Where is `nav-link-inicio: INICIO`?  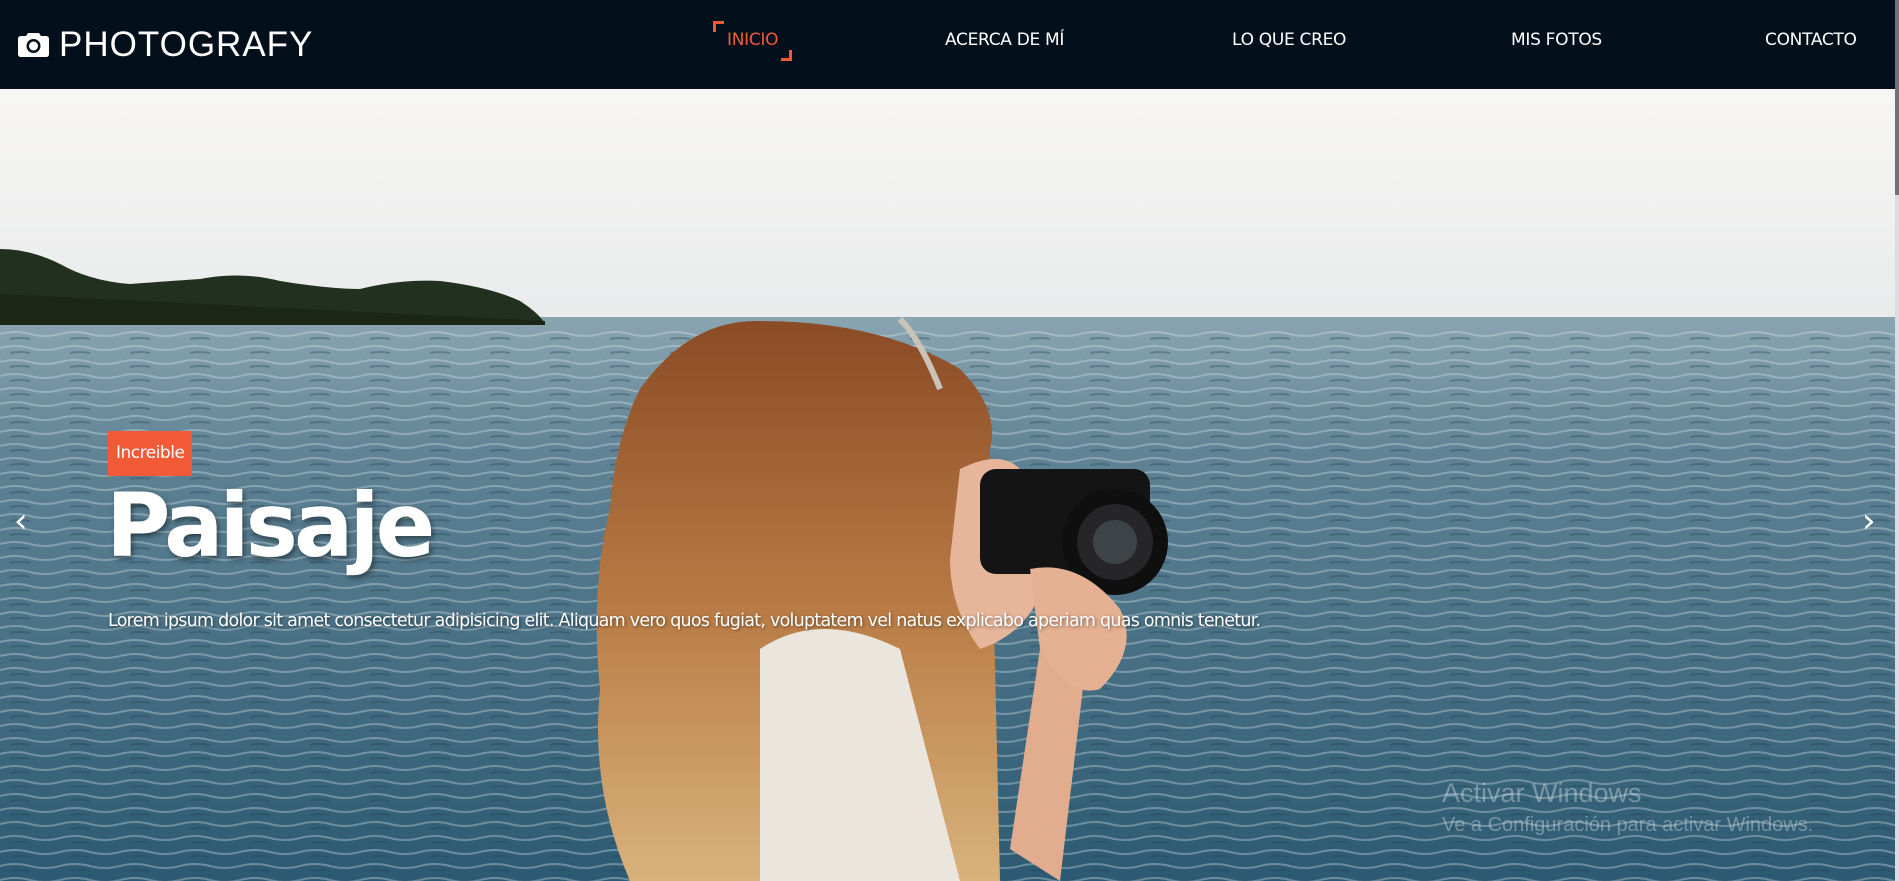
nav-link-inicio: INICIO is located at coordinates (753, 41).